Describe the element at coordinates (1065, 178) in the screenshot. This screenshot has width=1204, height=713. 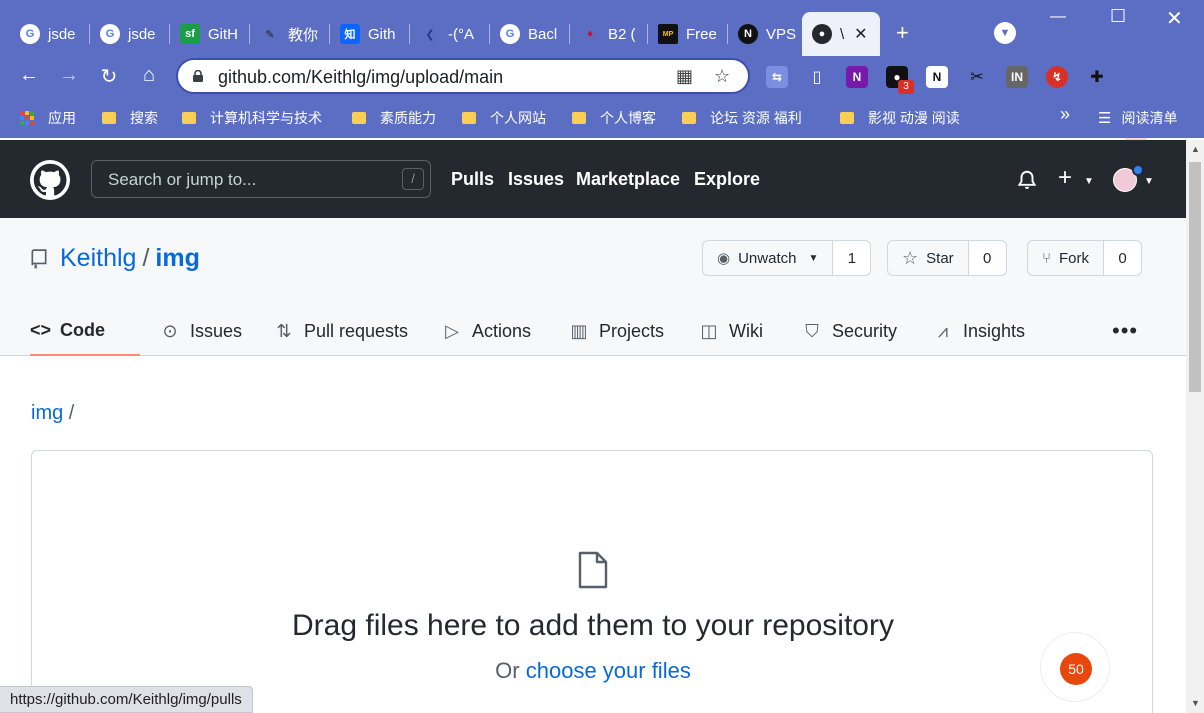
I see `create-new-icon: +` at that location.